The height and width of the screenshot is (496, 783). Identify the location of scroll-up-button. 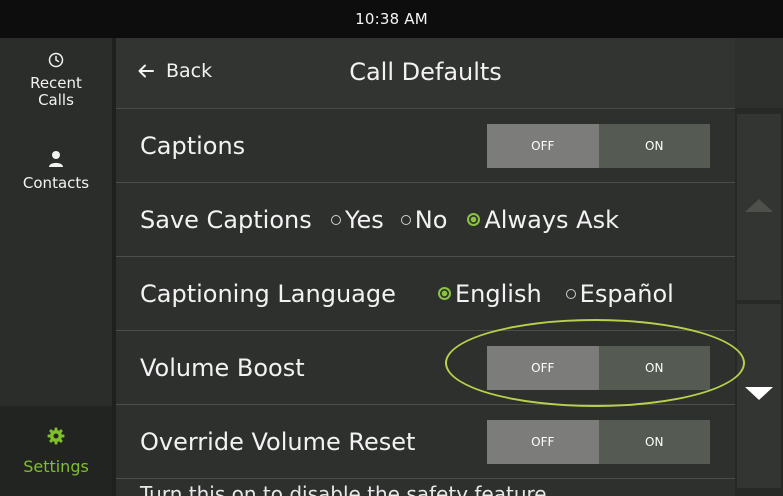
(759, 207).